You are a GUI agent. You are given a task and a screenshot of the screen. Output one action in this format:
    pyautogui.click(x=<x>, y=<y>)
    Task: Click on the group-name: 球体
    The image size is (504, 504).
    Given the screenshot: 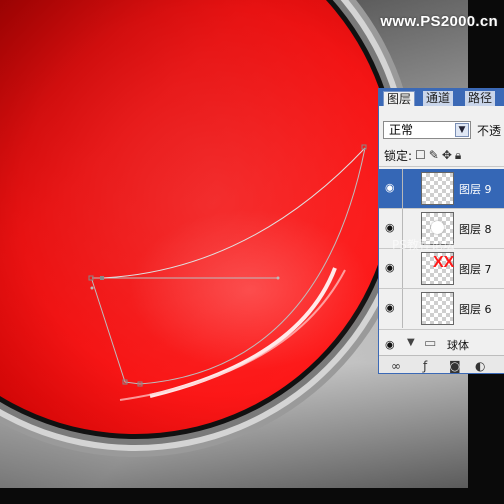 What is the action you would take?
    pyautogui.click(x=458, y=345)
    